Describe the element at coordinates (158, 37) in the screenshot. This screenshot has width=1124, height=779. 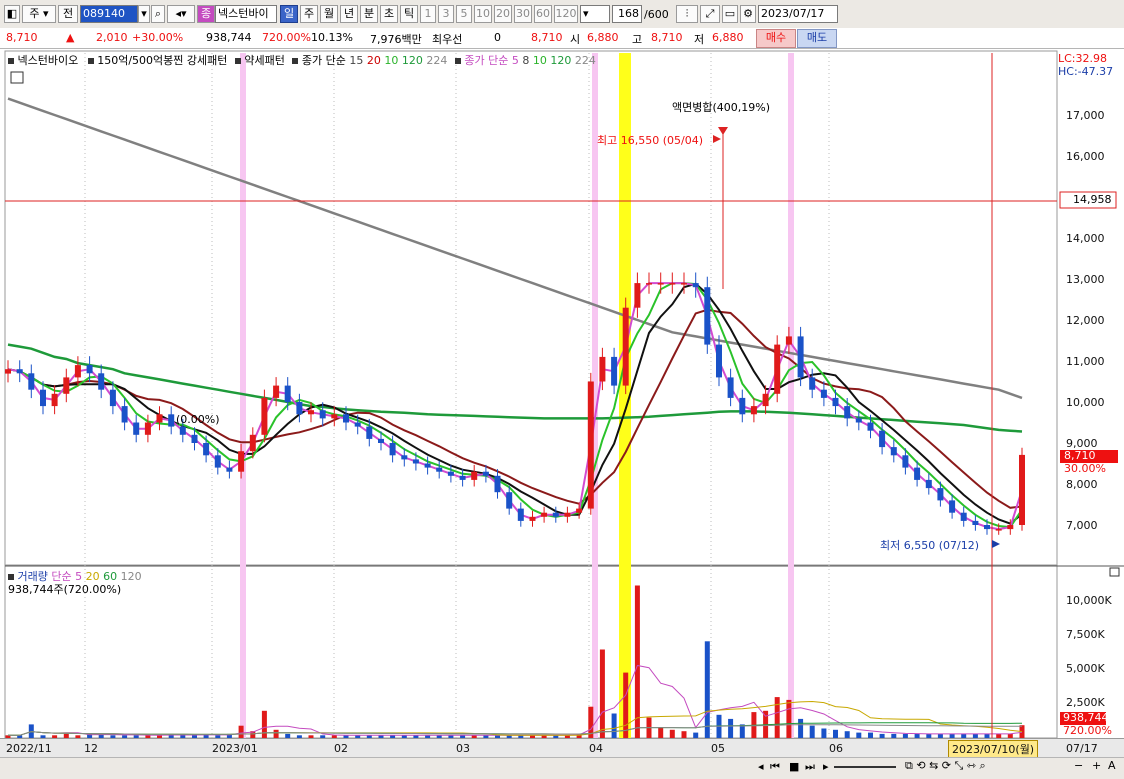
I see `change-pct: +30.00%` at that location.